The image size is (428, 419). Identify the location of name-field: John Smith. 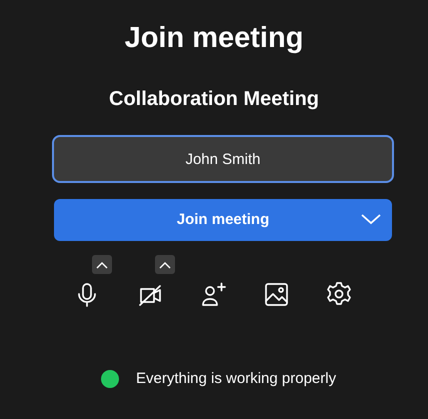
(223, 159).